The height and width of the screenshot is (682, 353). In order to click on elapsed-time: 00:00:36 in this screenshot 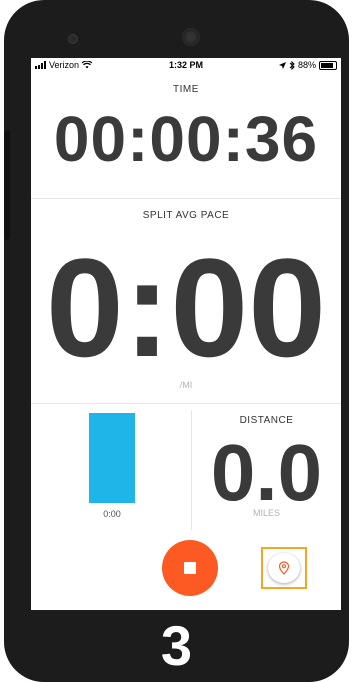, I will do `click(186, 139)`.